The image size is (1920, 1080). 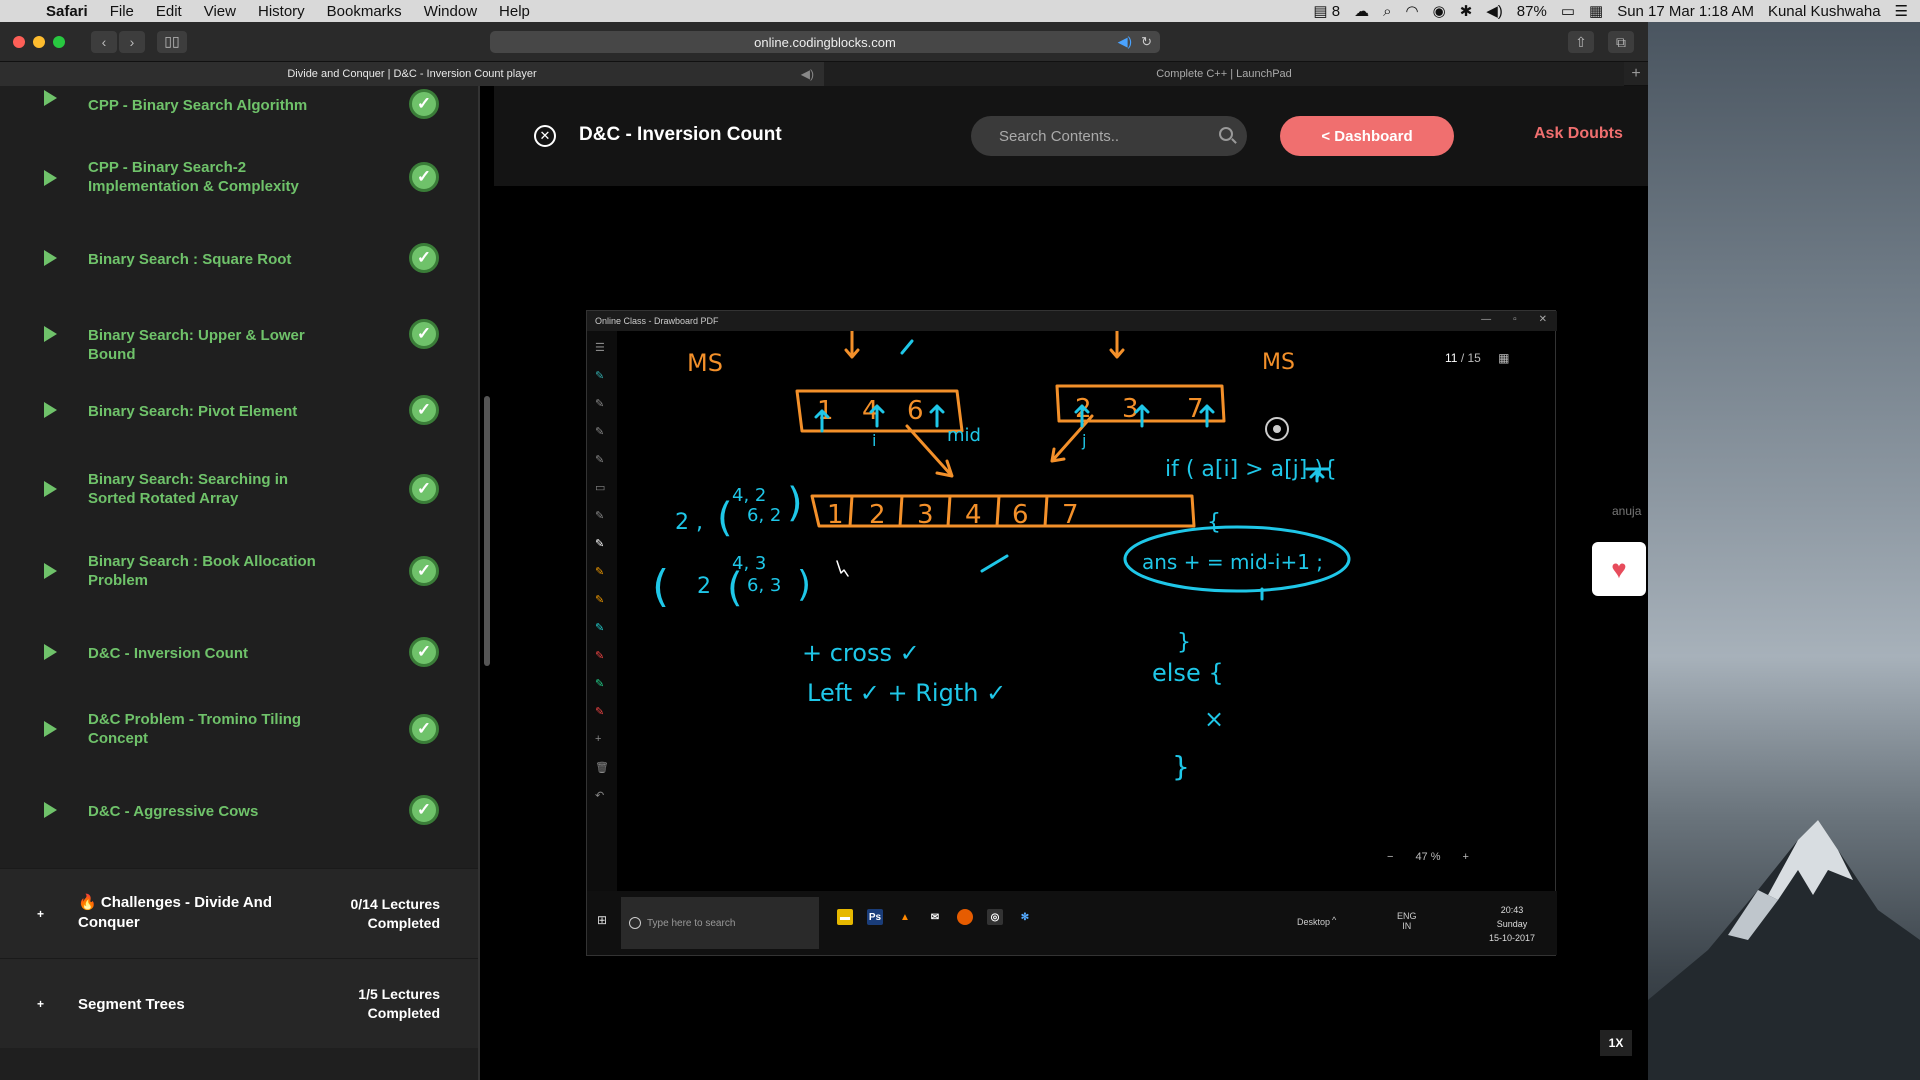 What do you see at coordinates (1224, 74) in the screenshot?
I see `tab-launchpad: Complete C++ | LaunchPad` at bounding box center [1224, 74].